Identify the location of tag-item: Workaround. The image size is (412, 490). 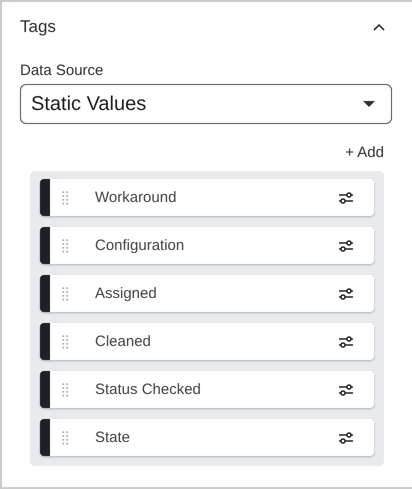
(207, 197).